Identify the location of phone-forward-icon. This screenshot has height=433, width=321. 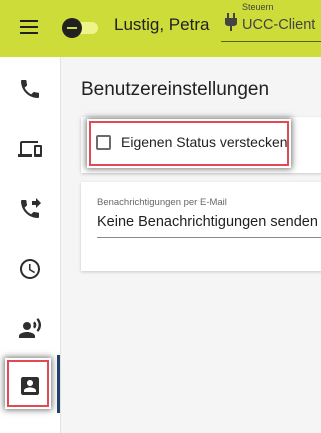
(31, 208).